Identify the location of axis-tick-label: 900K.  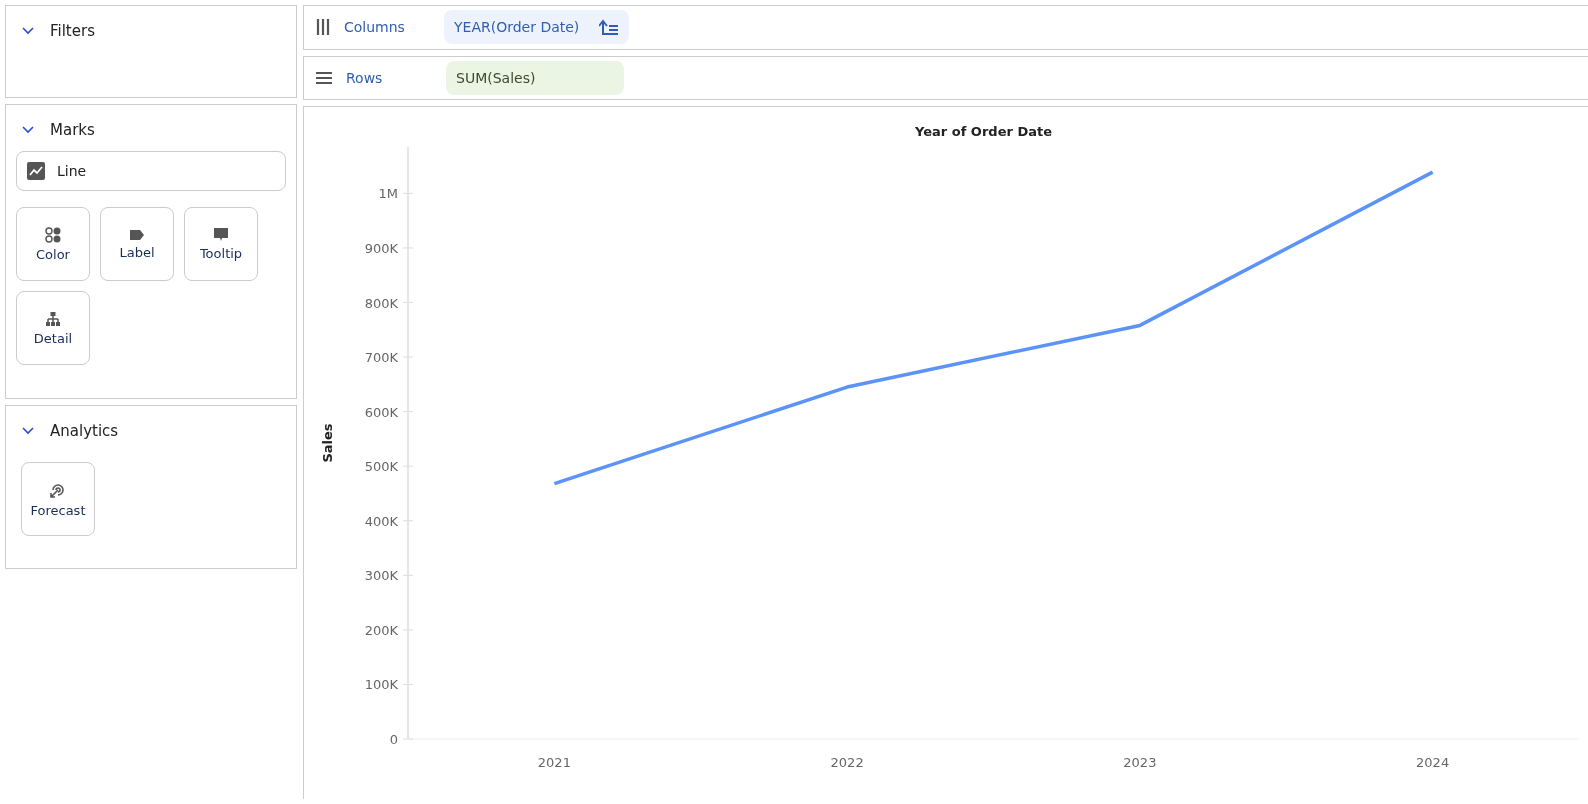
(381, 248).